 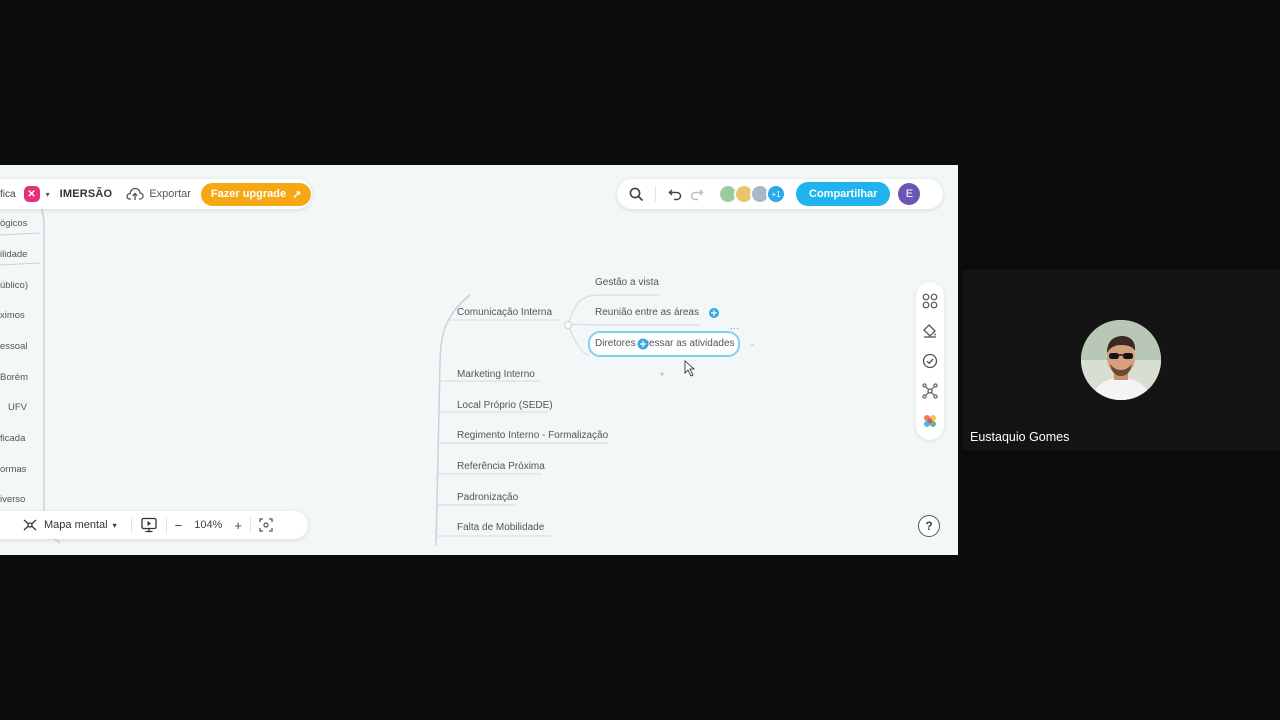 What do you see at coordinates (636, 194) in the screenshot?
I see `search-icon` at bounding box center [636, 194].